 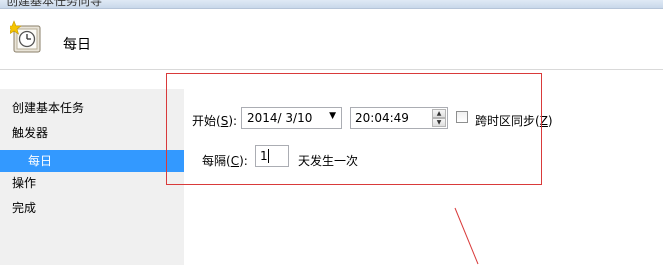 What do you see at coordinates (92, 138) in the screenshot?
I see `step-trigger: 触发器` at bounding box center [92, 138].